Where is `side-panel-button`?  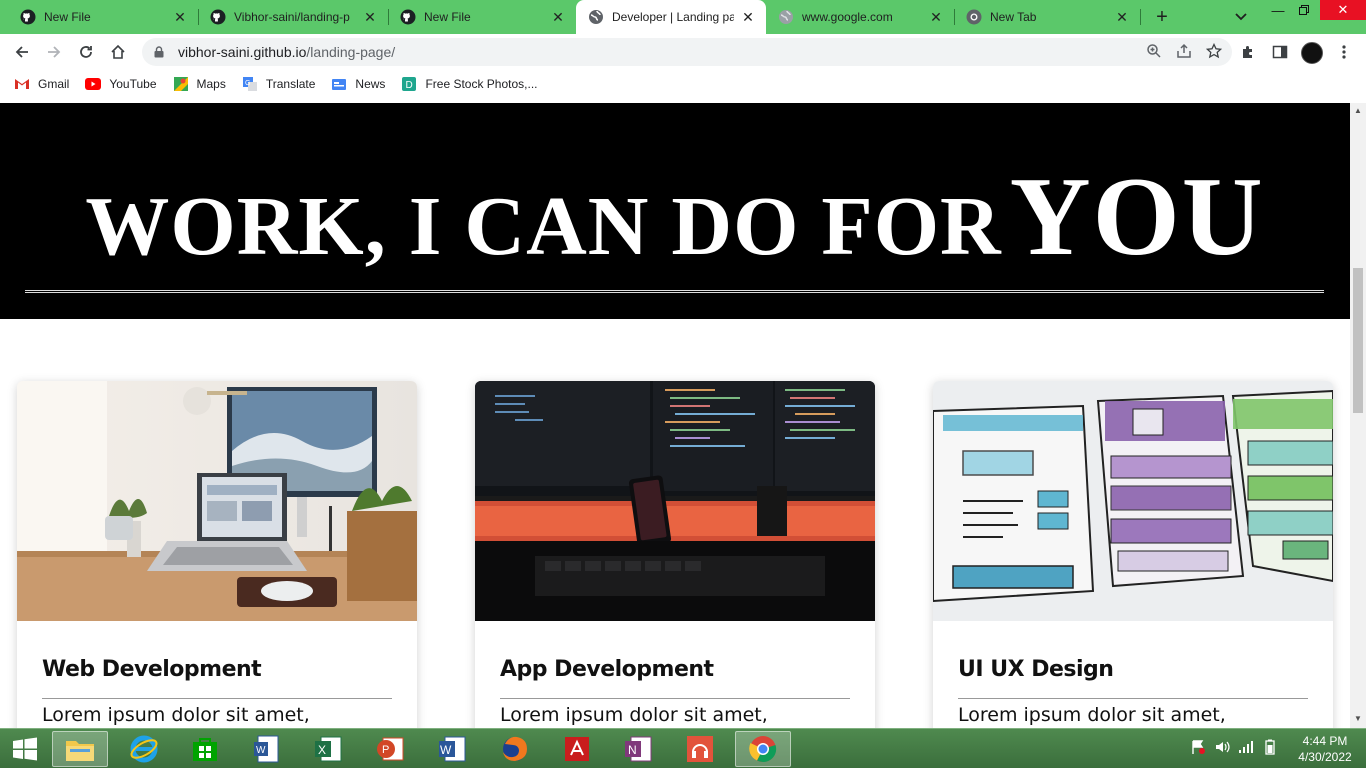 side-panel-button is located at coordinates (1280, 52).